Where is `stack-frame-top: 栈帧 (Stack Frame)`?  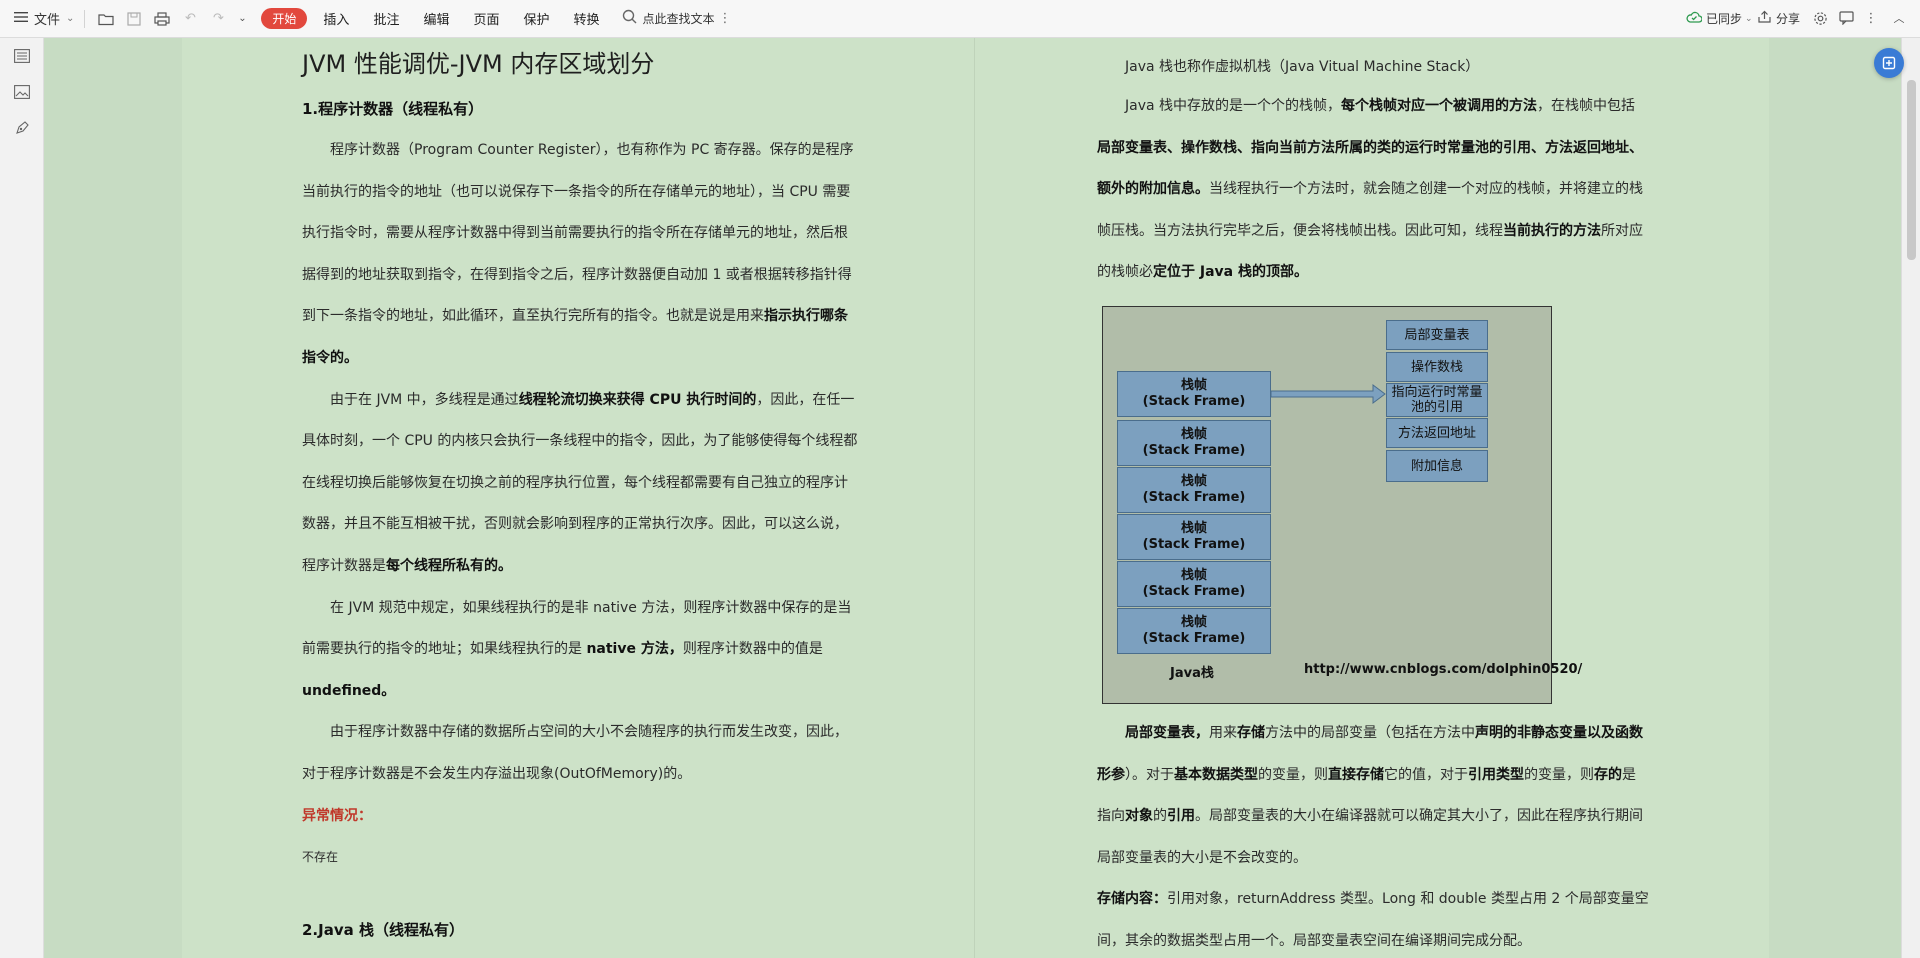 stack-frame-top: 栈帧 (Stack Frame) is located at coordinates (1194, 394).